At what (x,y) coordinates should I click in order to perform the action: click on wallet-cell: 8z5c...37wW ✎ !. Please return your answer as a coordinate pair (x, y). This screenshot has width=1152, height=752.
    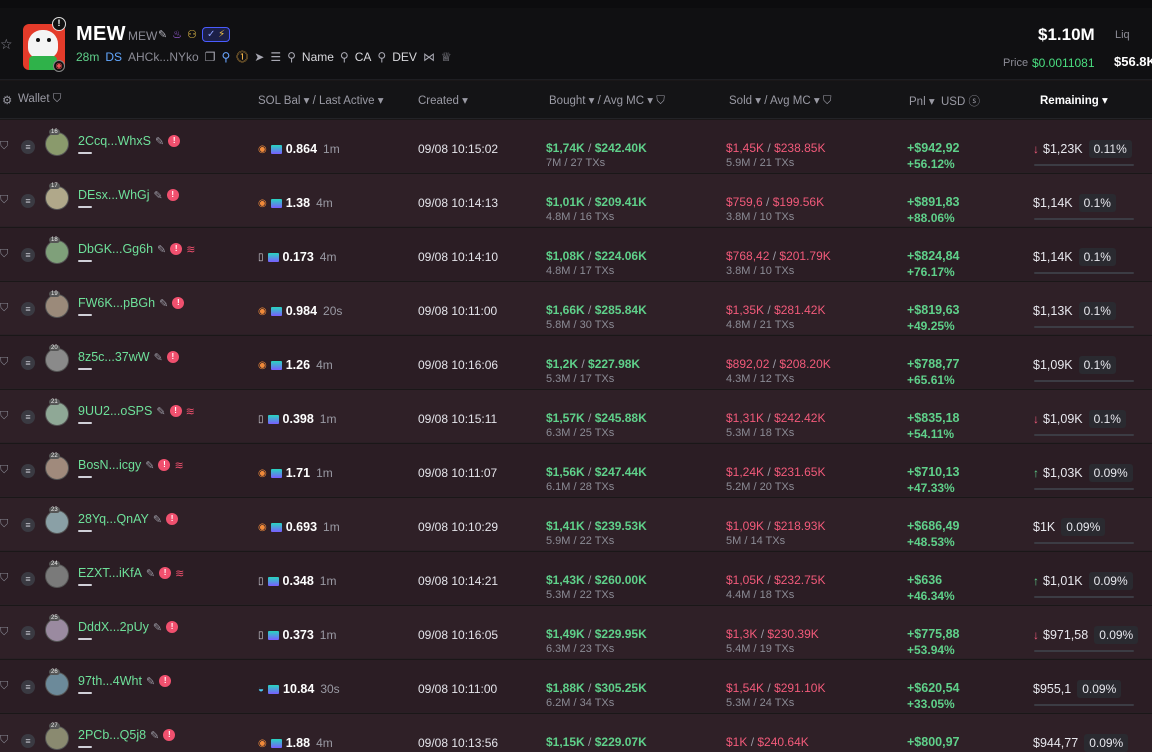
    Looking at the image, I should click on (128, 357).